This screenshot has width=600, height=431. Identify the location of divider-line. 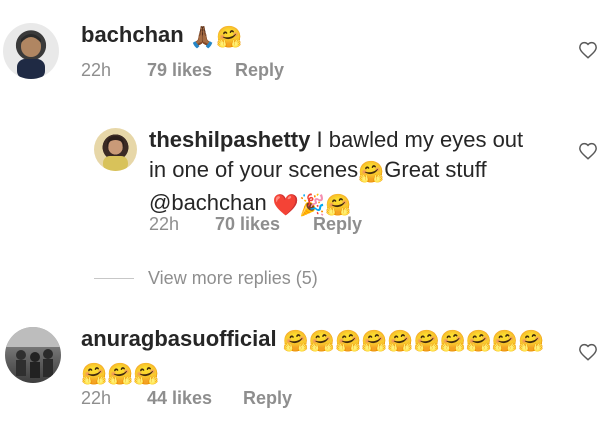
(114, 278).